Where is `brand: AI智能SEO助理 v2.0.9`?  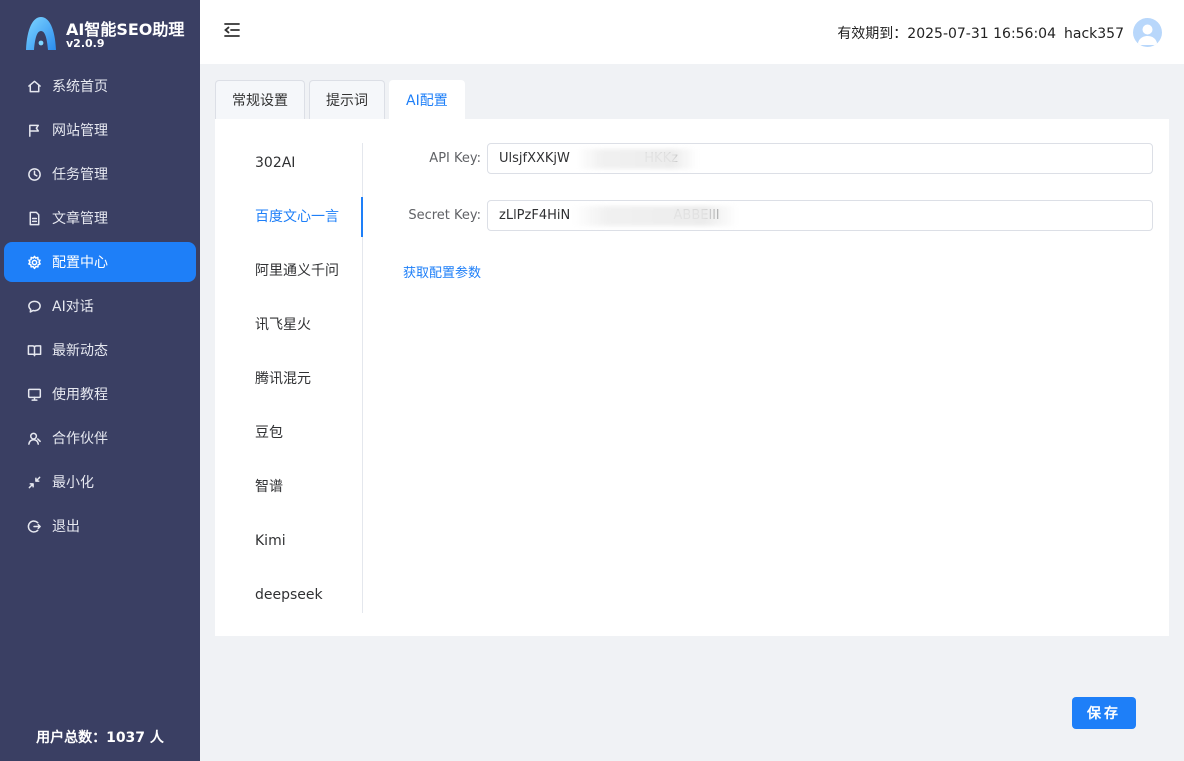
brand: AI智能SEO助理 v2.0.9 is located at coordinates (109, 34).